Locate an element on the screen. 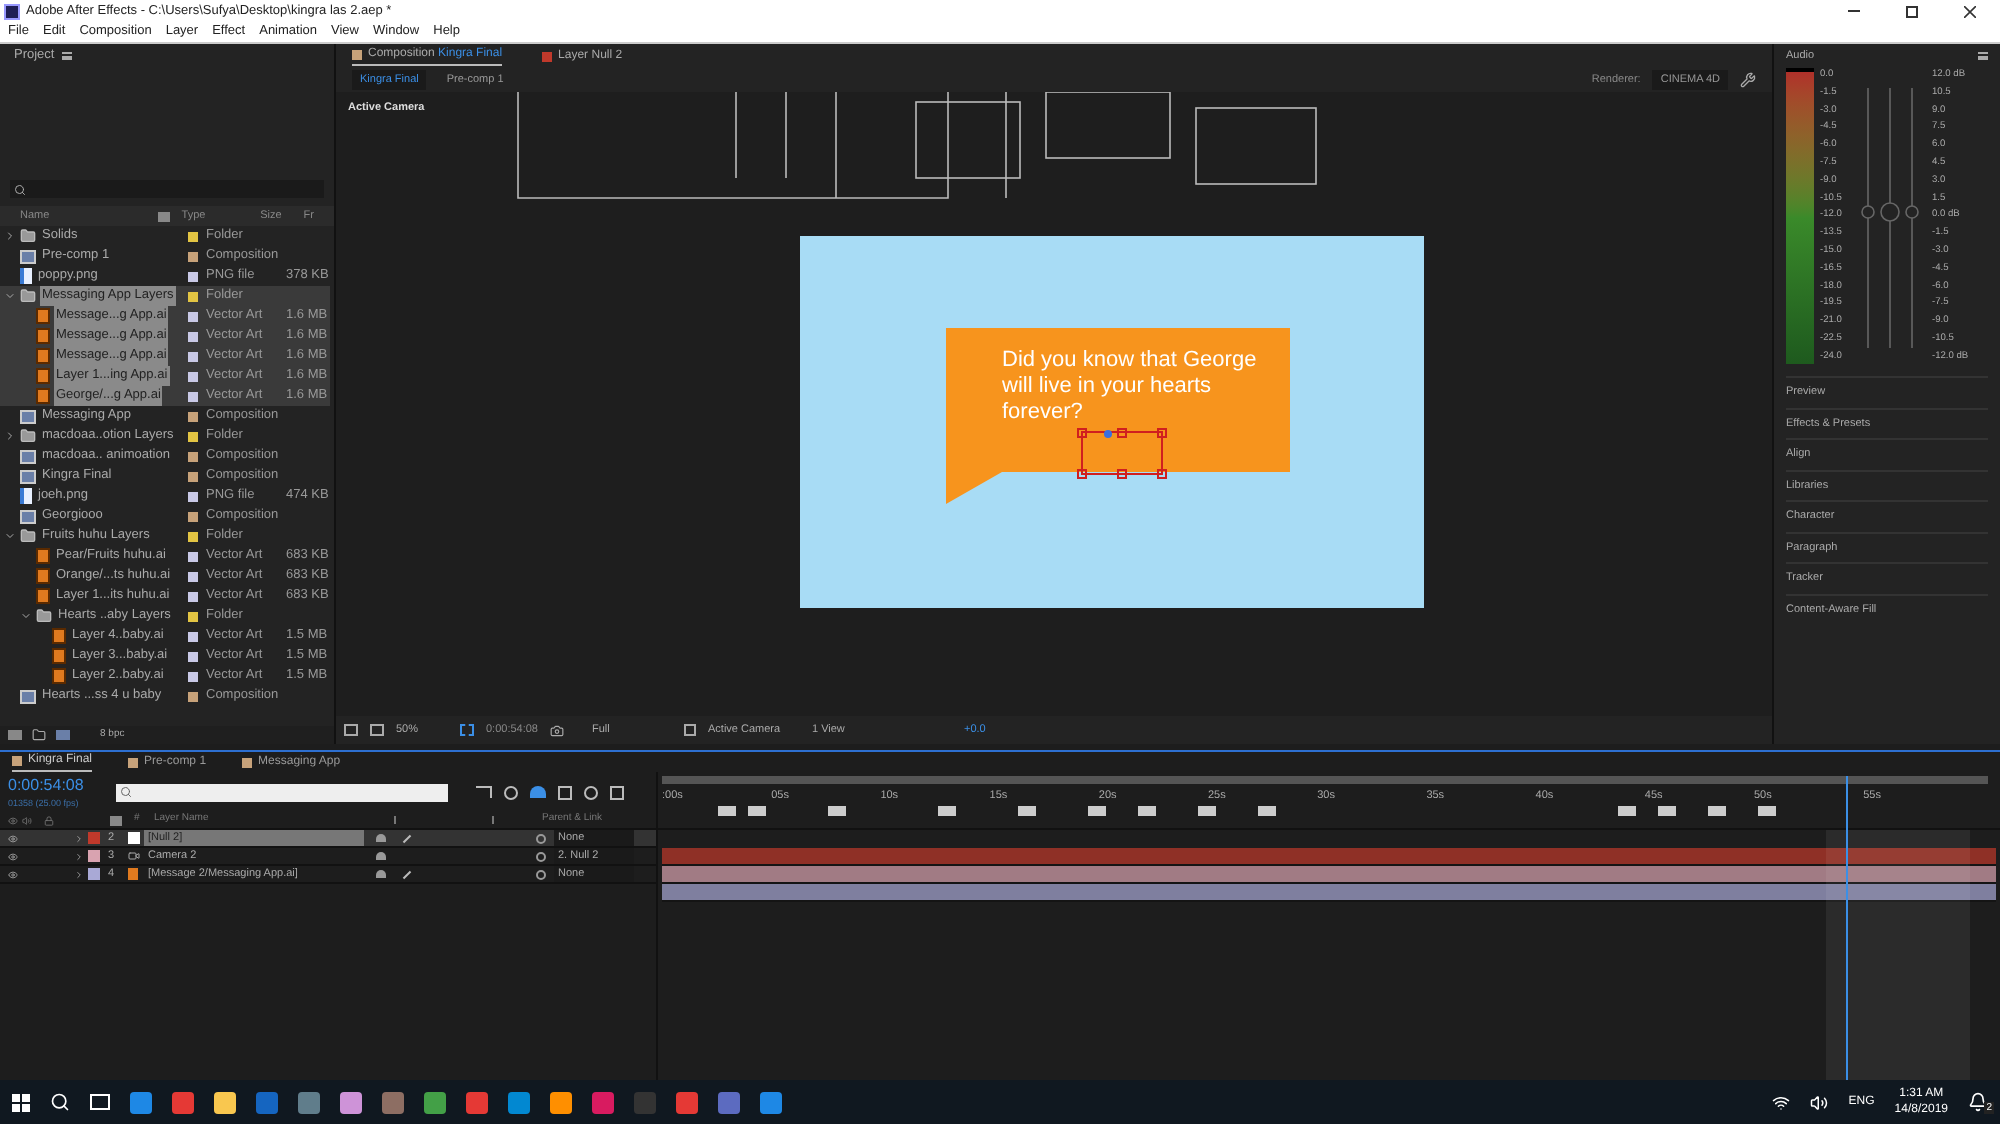  vector-file-icon is located at coordinates (133, 874).